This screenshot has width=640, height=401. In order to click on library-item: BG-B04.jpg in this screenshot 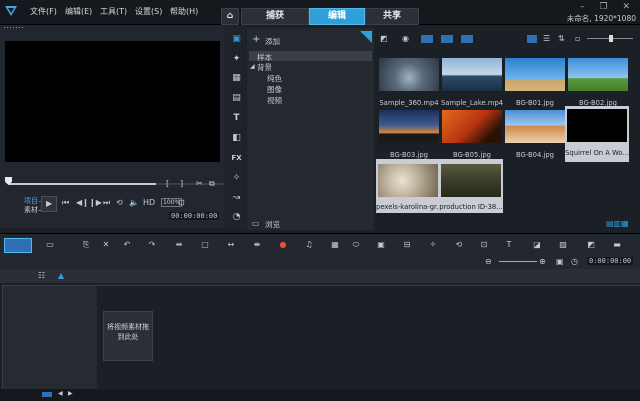, I will do `click(535, 138)`.